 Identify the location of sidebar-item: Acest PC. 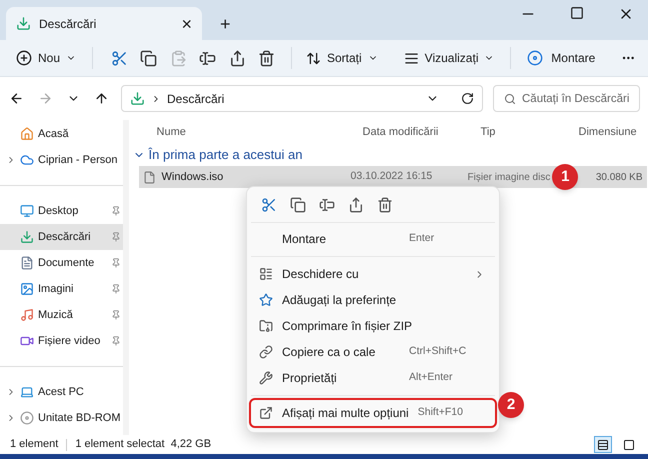
(61, 392).